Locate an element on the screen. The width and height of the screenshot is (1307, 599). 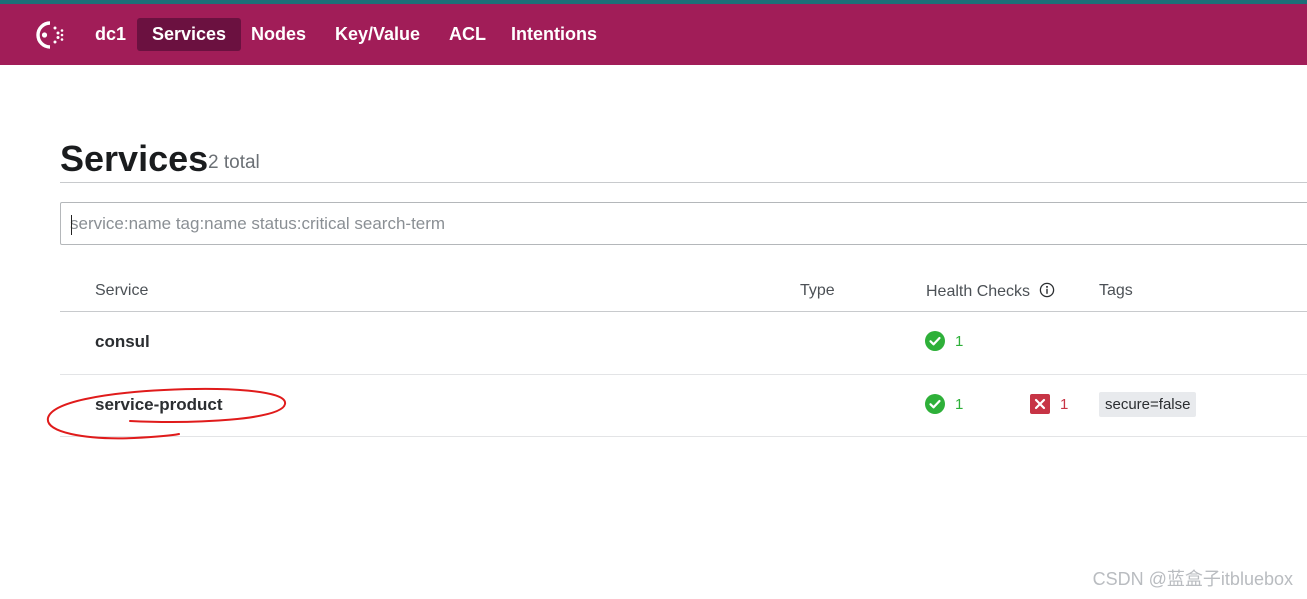
watermark: CSDN @蓝盒子itbluebox is located at coordinates (1192, 579).